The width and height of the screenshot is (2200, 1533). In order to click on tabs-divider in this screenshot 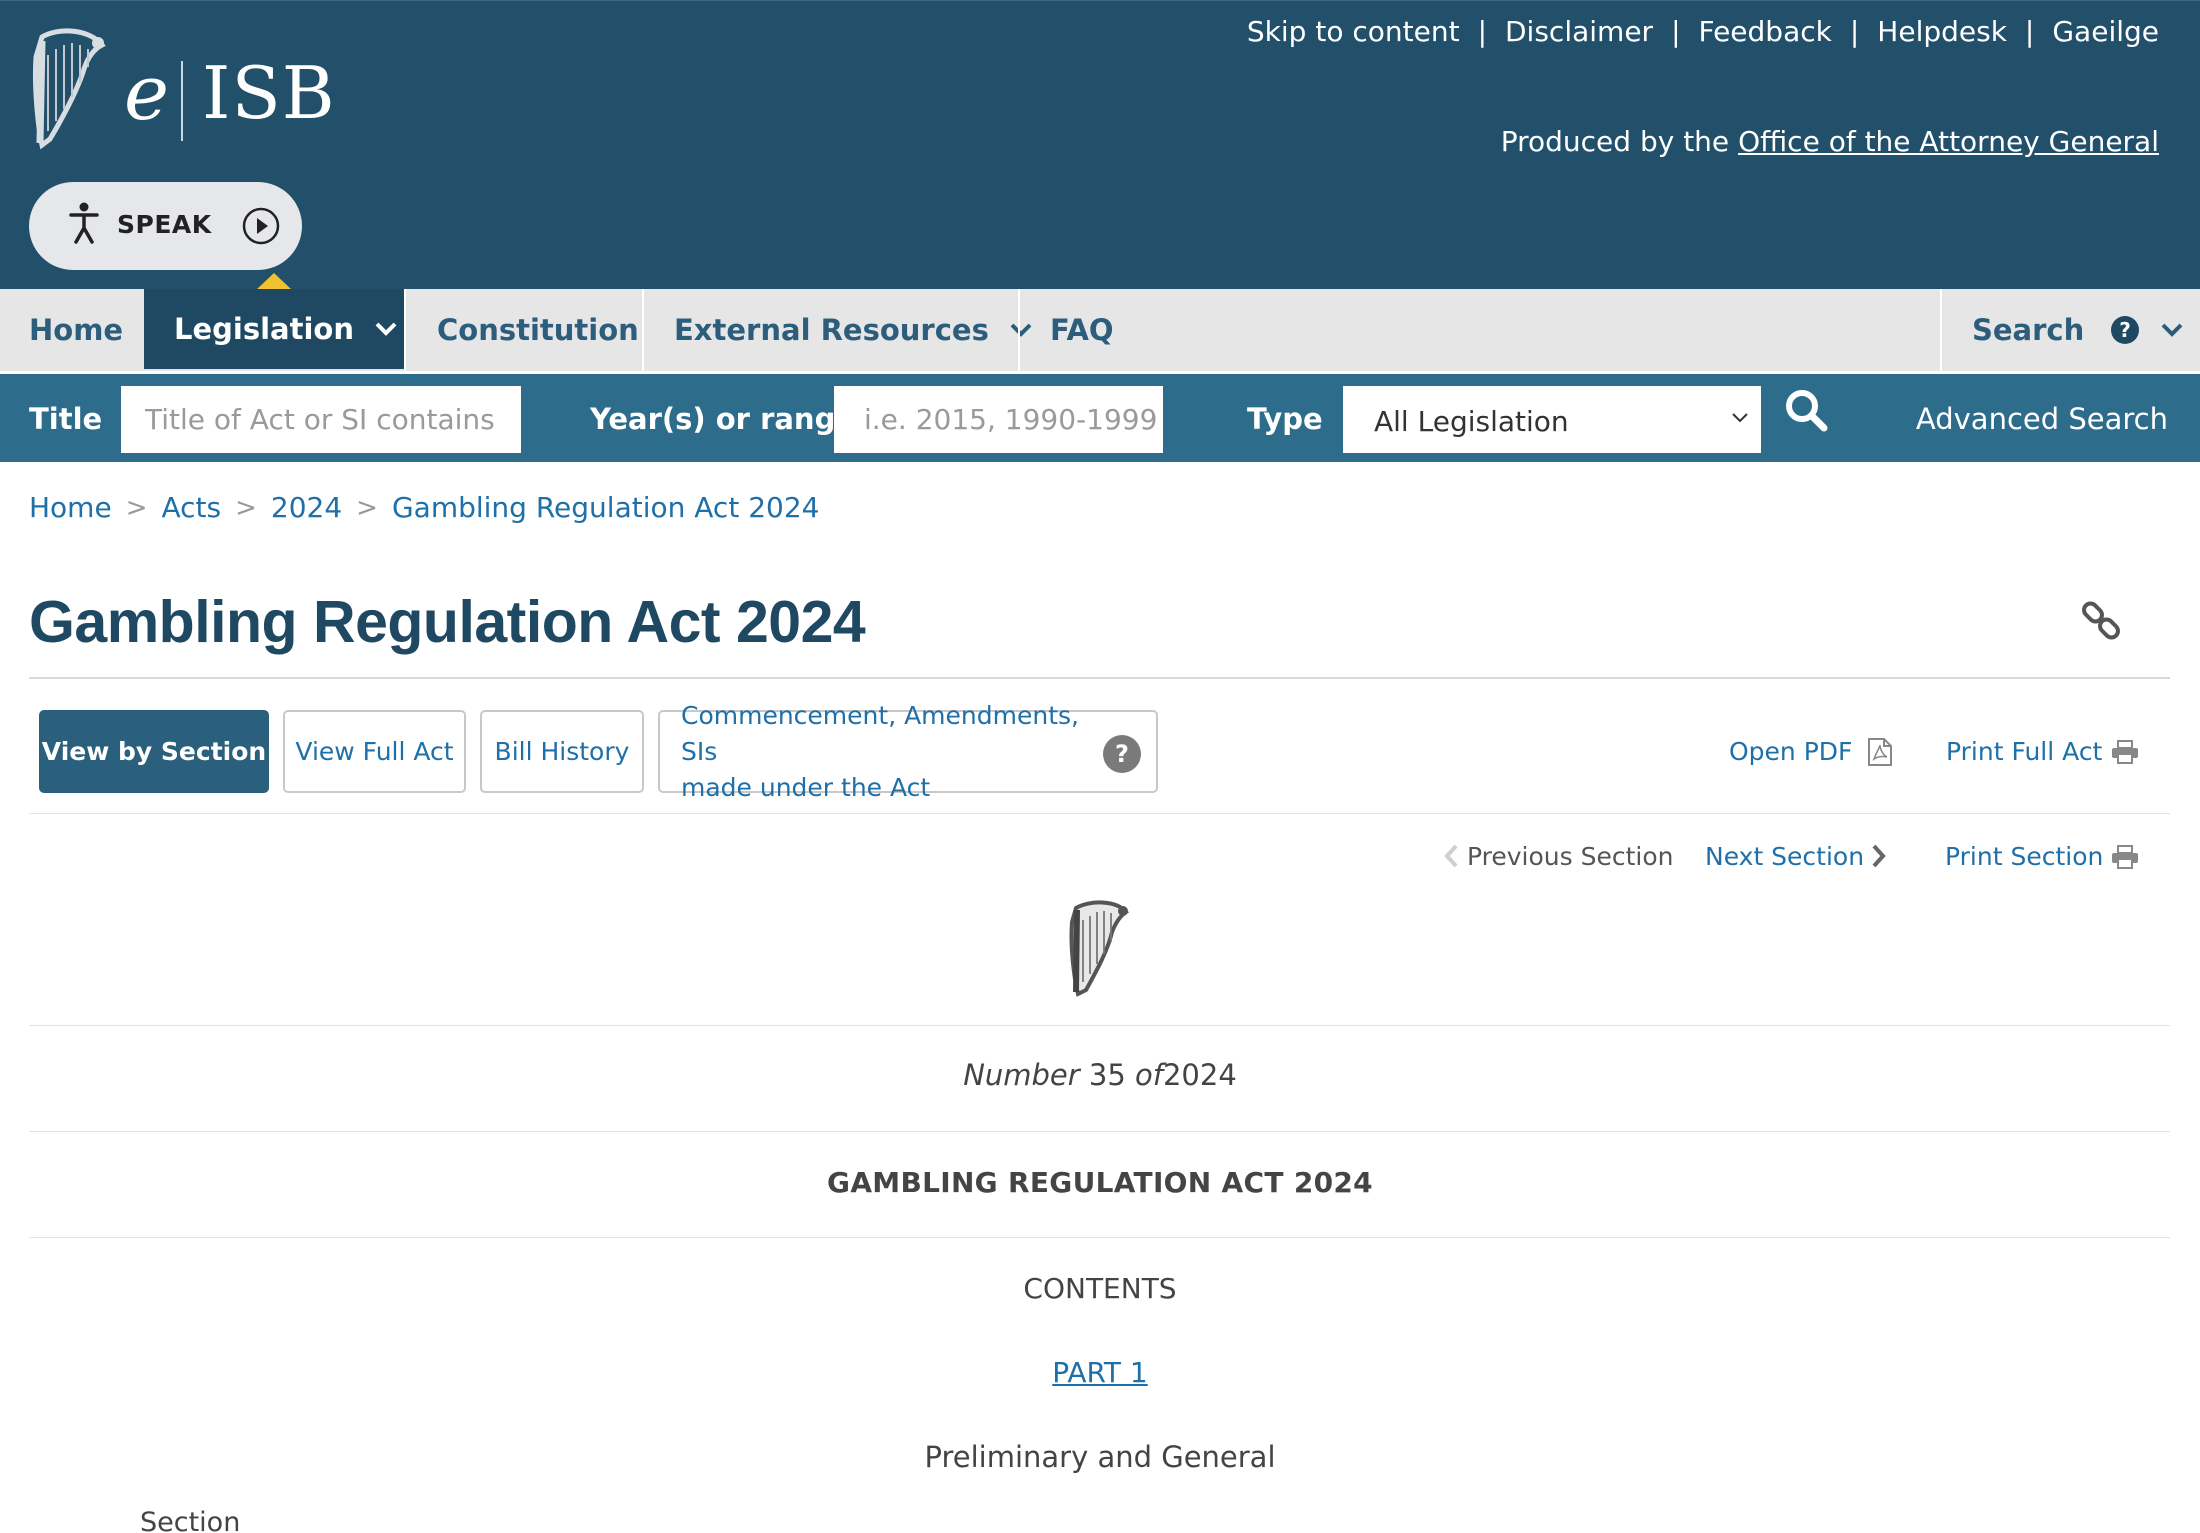, I will do `click(1099, 813)`.